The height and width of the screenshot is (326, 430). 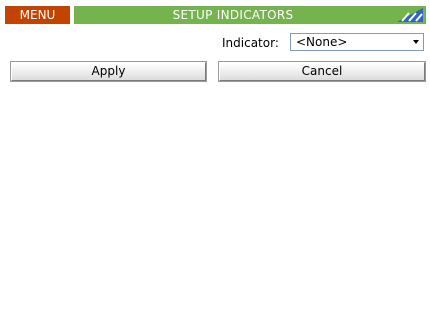 What do you see at coordinates (410, 15) in the screenshot?
I see `signal-strength-icon` at bounding box center [410, 15].